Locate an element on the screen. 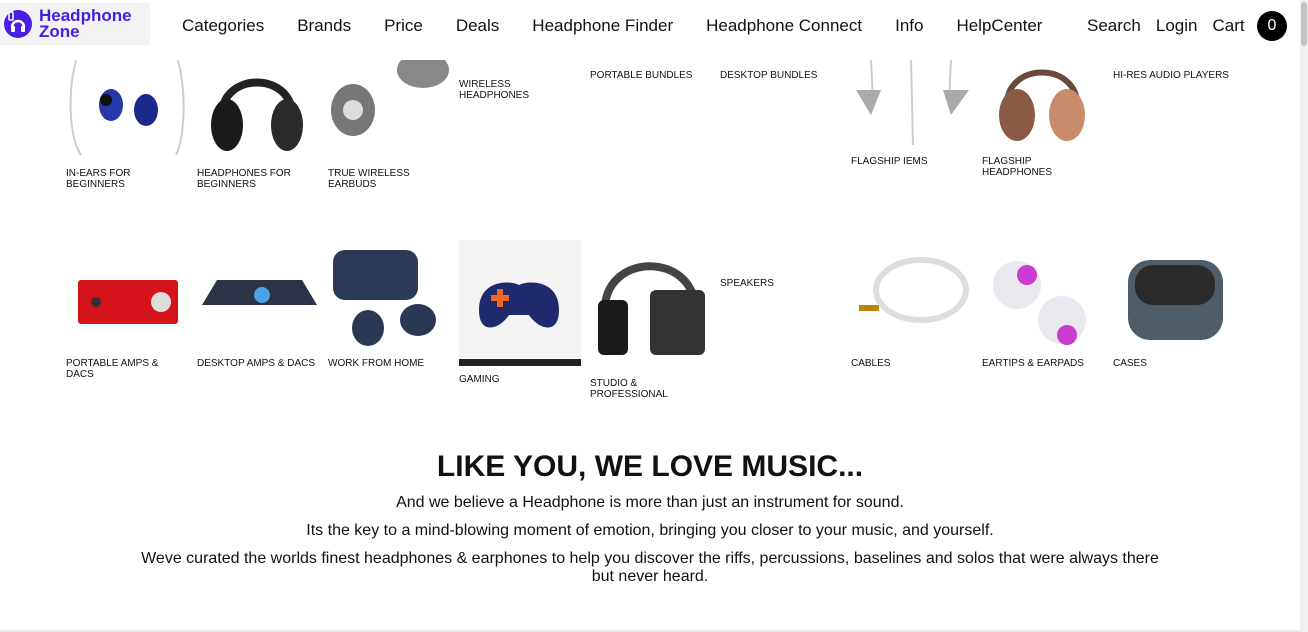  category-tile: CABLES is located at coordinates (912, 309).